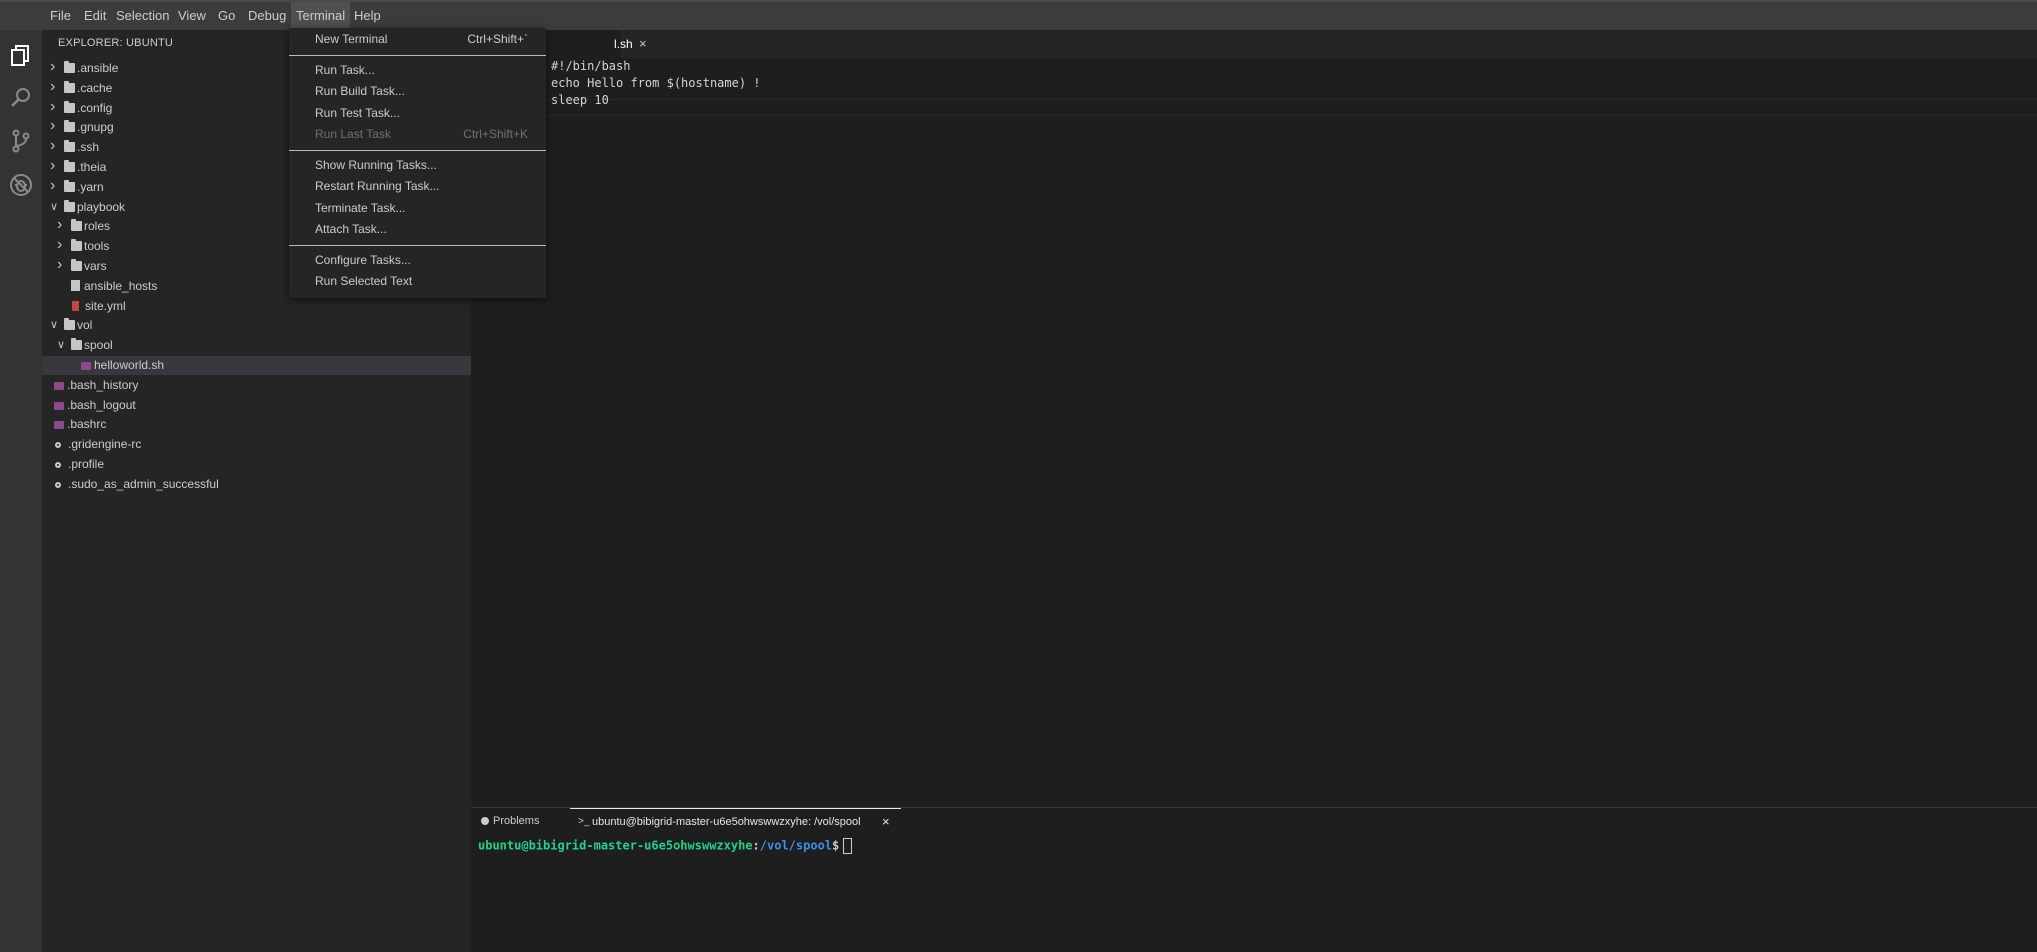 Image resolution: width=2037 pixels, height=952 pixels. I want to click on prompt-user: ubuntu@bibigrid-master-u6e5ohwswwzxyhe, so click(615, 845).